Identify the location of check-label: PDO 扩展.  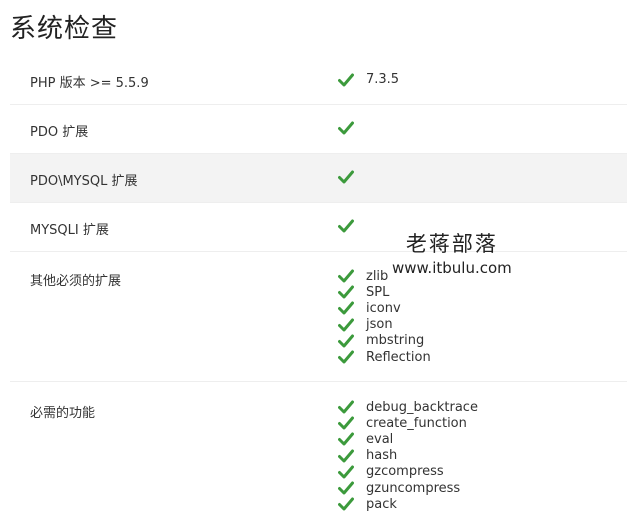
(59, 132).